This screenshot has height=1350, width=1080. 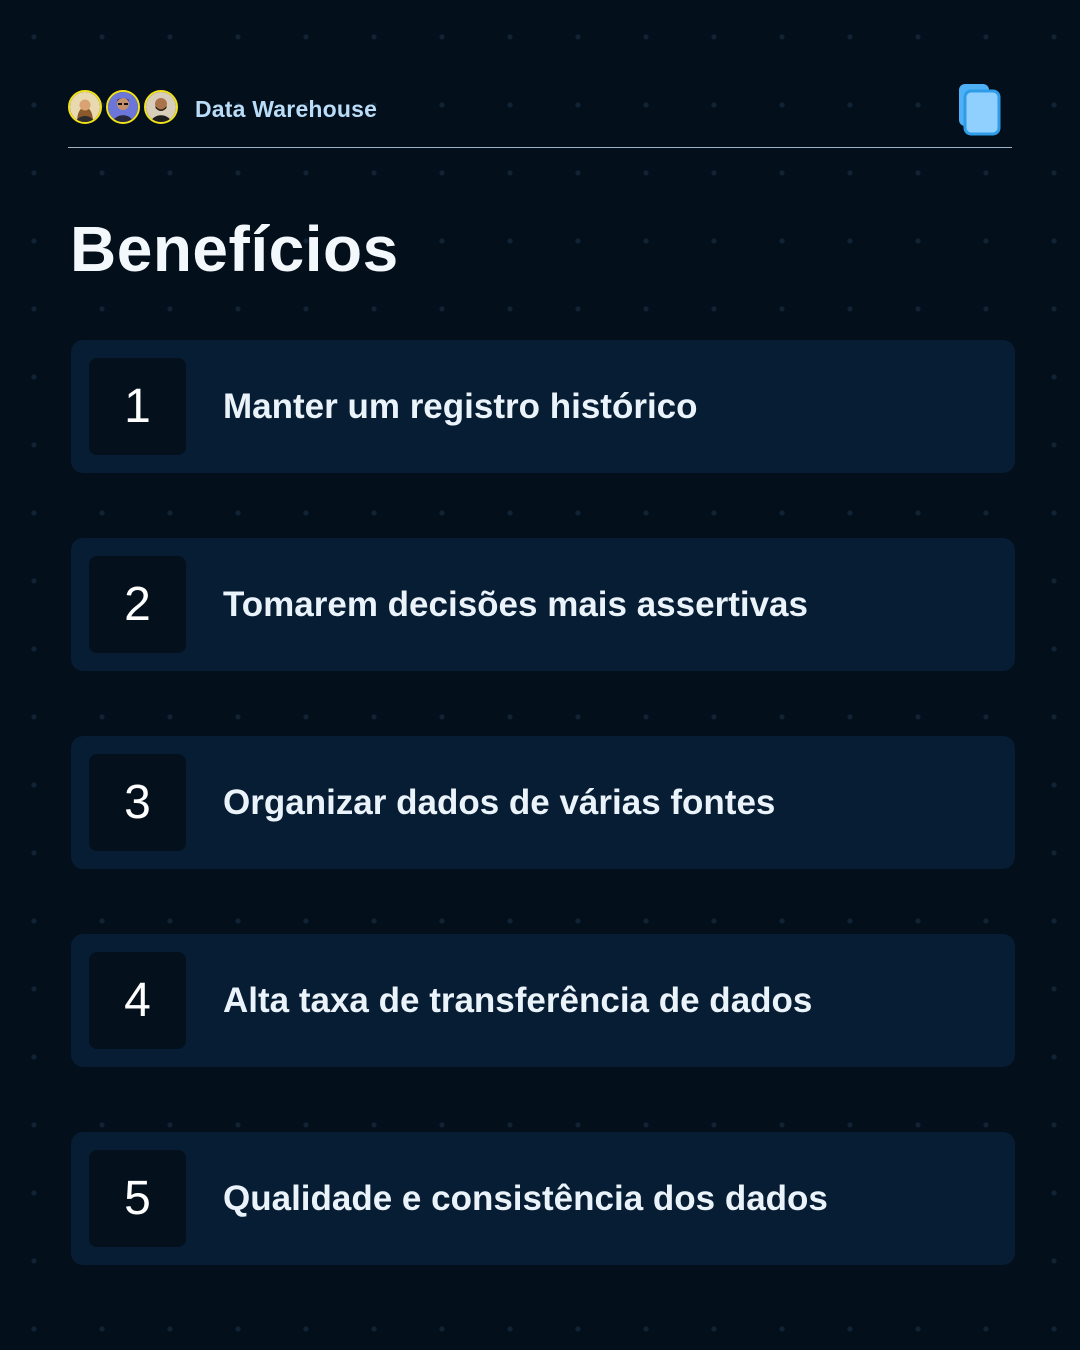 I want to click on brand-title: Data Warehouse, so click(x=286, y=109).